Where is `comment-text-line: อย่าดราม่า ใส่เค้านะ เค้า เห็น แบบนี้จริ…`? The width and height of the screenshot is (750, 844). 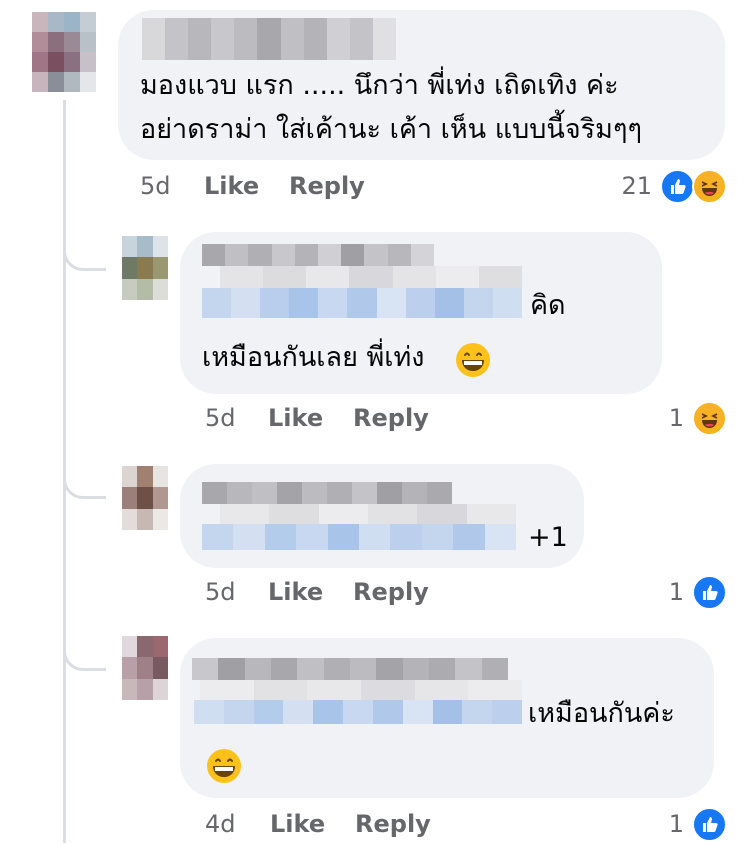
comment-text-line: อย่าดราม่า ใส่เค้านะ เค้า เห็น แบบนี้จริ… is located at coordinates (391, 129).